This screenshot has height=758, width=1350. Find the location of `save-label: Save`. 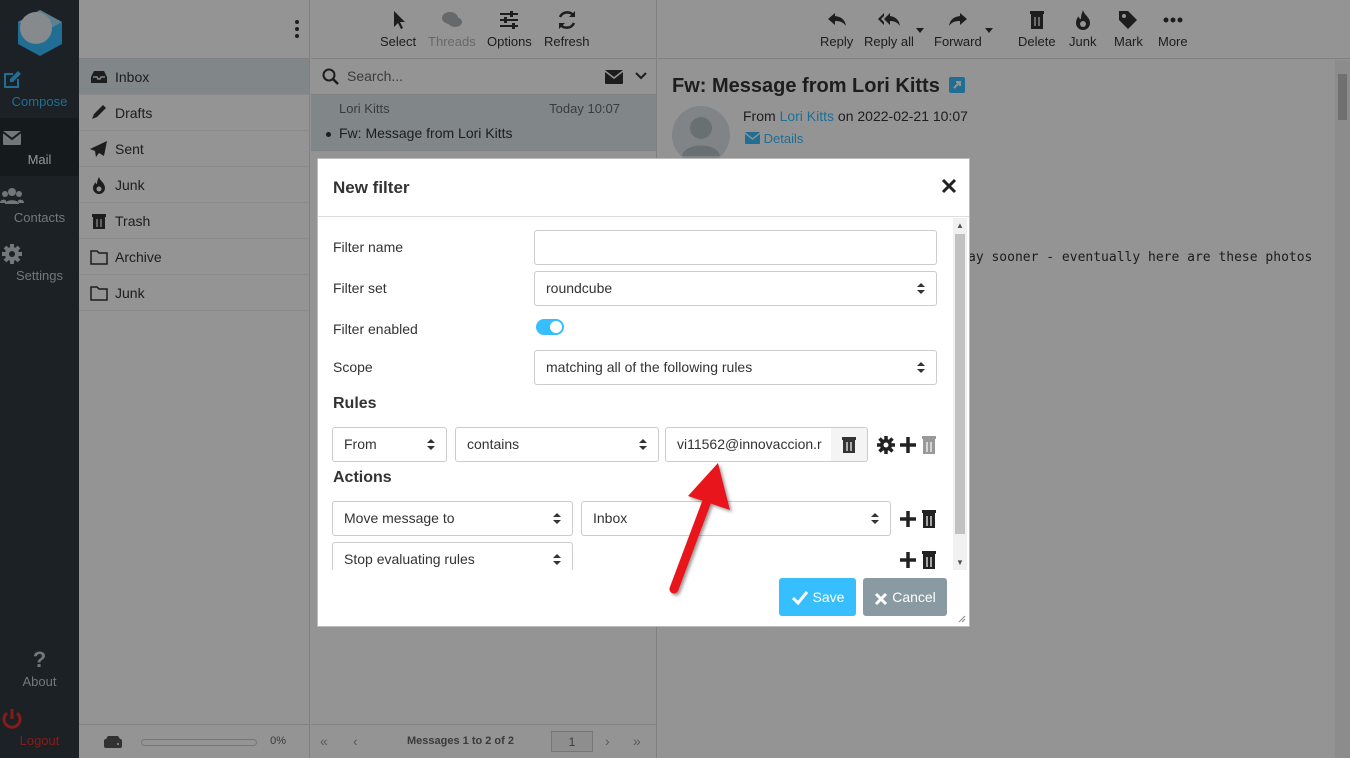

save-label: Save is located at coordinates (828, 597).